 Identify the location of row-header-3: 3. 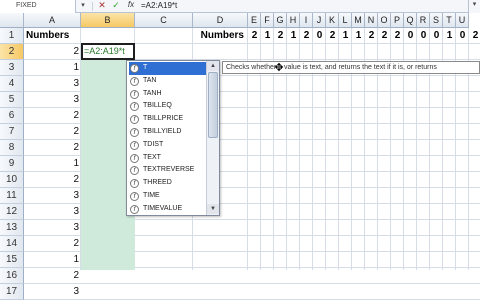
(12, 68).